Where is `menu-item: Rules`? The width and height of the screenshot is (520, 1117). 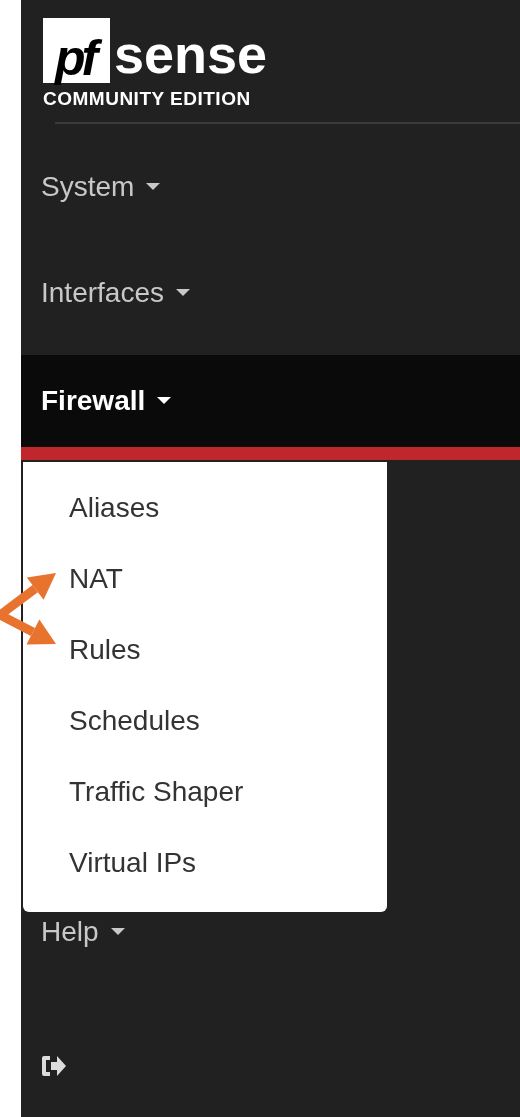 menu-item: Rules is located at coordinates (205, 649).